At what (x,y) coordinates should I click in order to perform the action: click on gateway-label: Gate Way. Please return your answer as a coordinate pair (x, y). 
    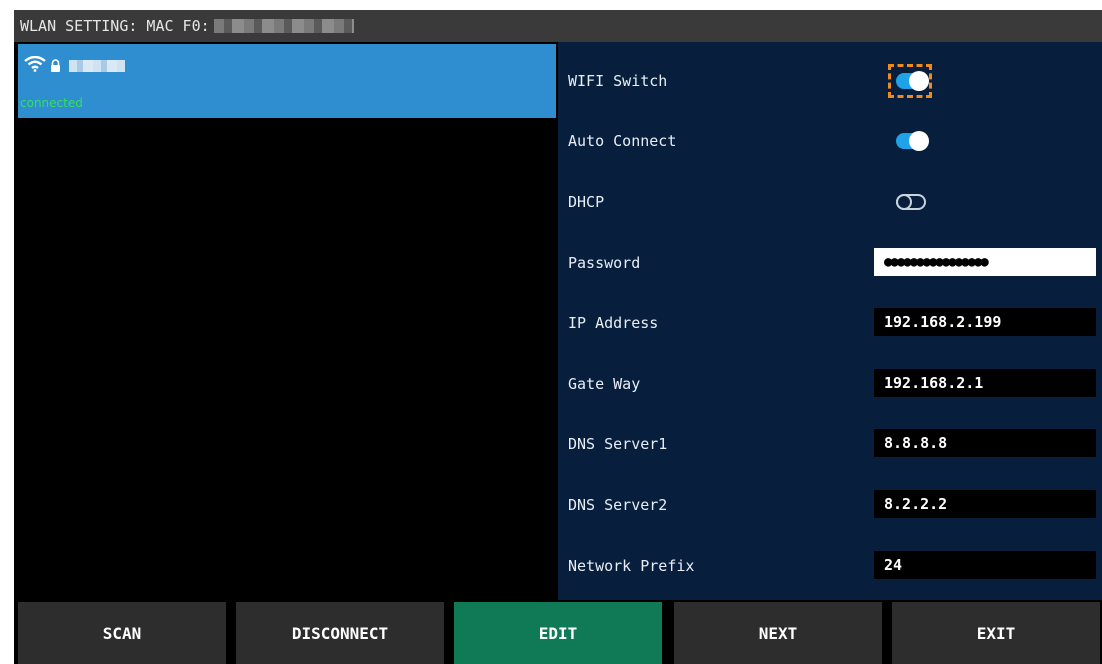
    Looking at the image, I should click on (604, 384).